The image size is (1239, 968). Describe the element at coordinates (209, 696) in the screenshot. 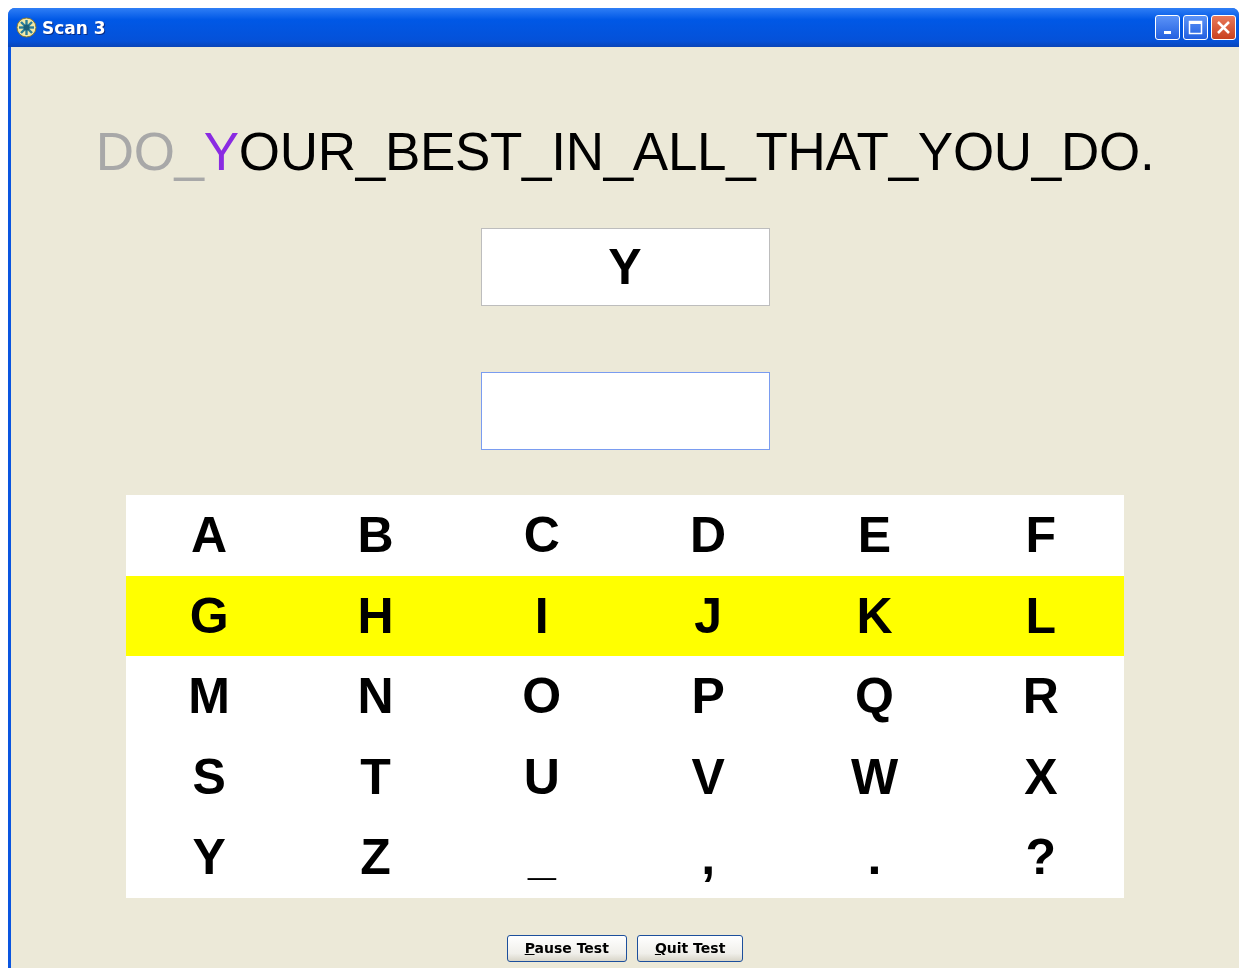

I see `letter-key: M` at that location.